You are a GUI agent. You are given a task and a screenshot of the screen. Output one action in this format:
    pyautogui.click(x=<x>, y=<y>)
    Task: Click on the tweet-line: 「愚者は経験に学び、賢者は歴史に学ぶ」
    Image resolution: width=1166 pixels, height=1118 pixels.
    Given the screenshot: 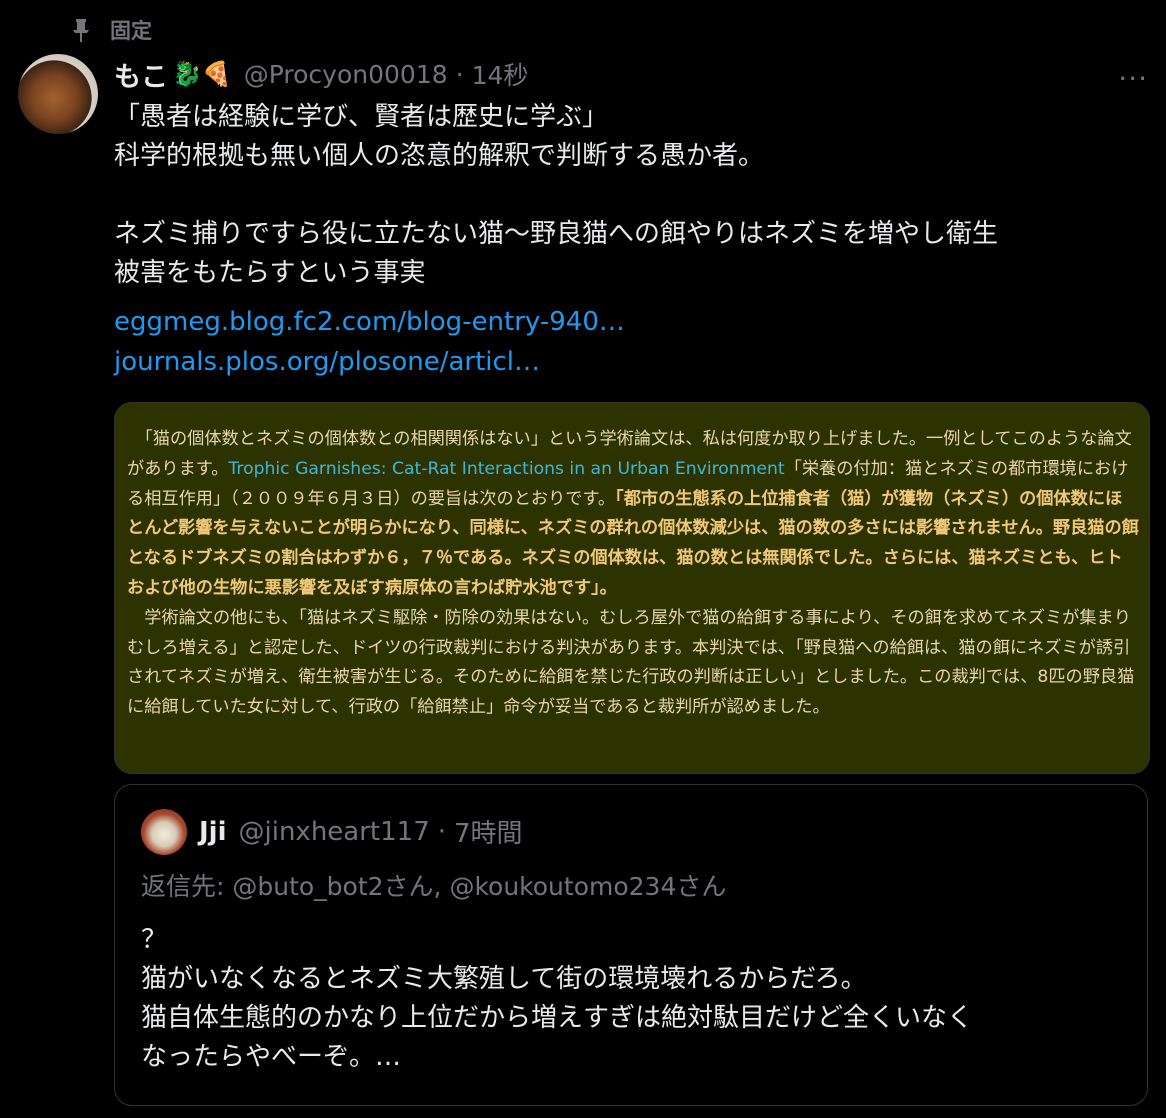 What is the action you would take?
    pyautogui.click(x=361, y=117)
    